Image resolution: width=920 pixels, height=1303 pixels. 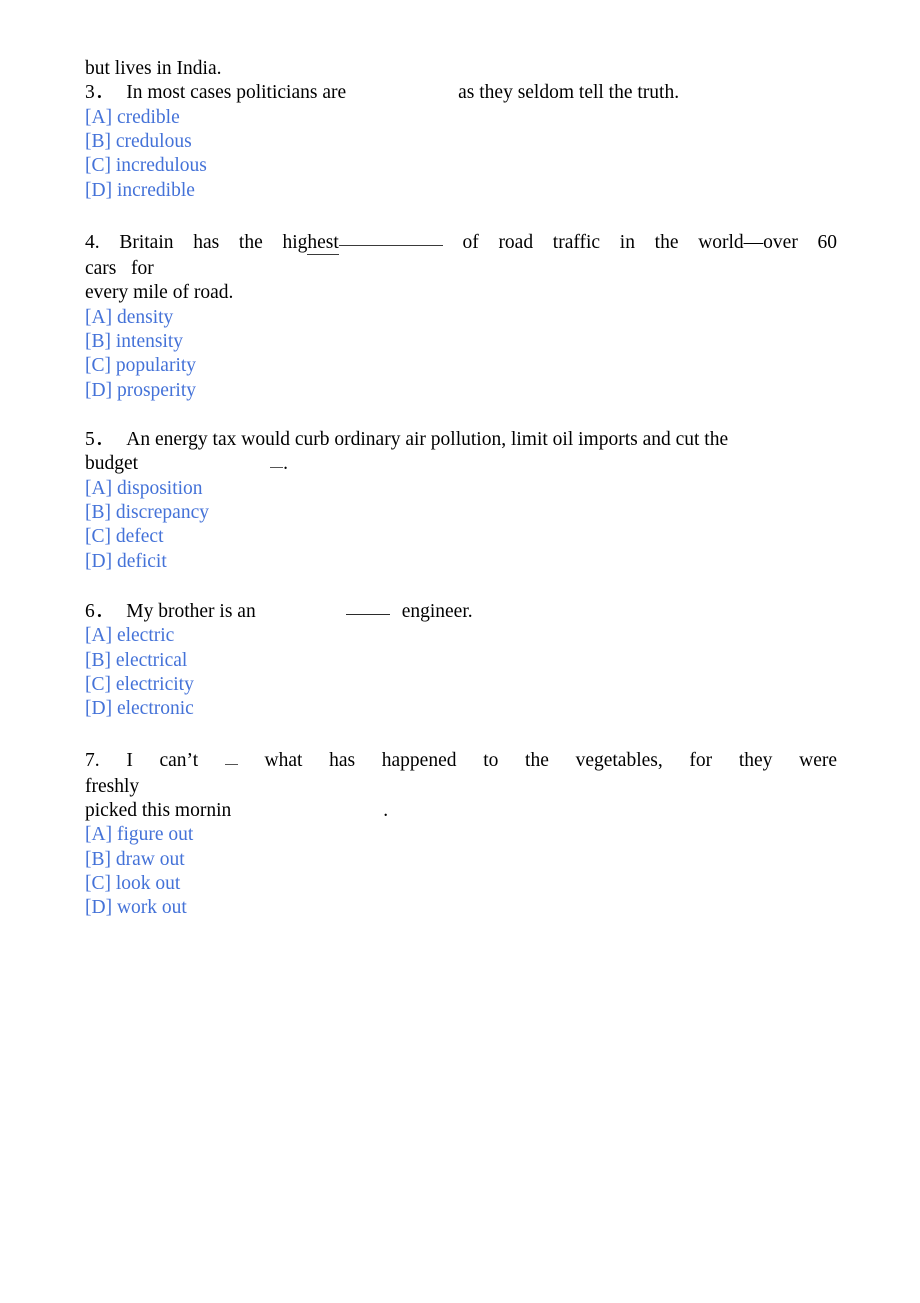 I want to click on question-5-stem-line2: budget., so click(x=461, y=464).